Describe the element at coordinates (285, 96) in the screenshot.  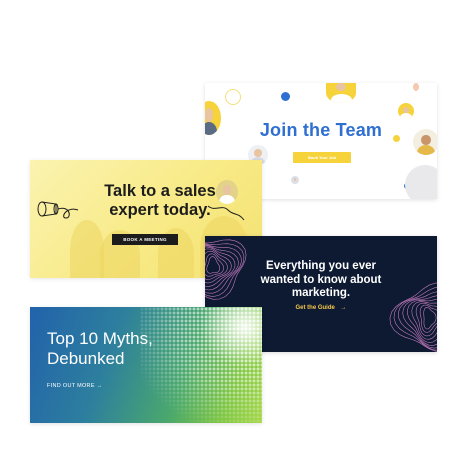
I see `decor-dot-blue` at that location.